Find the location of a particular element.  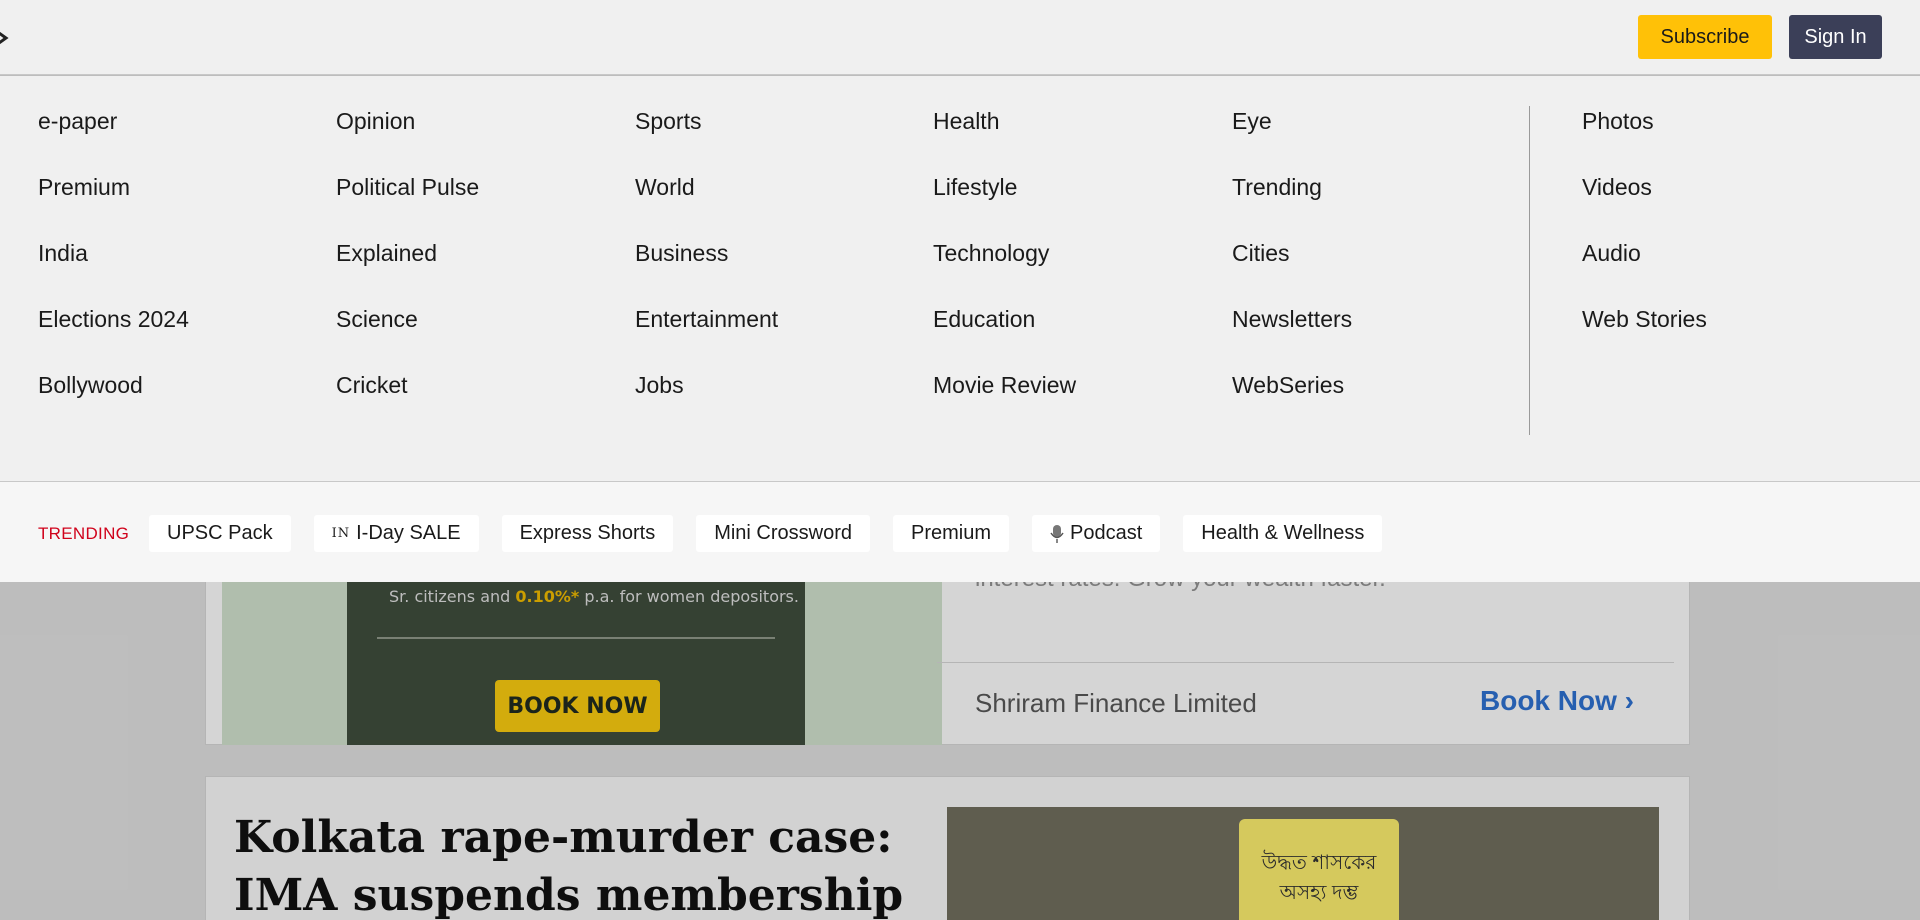

trending-chip-premium: Premium is located at coordinates (951, 533).